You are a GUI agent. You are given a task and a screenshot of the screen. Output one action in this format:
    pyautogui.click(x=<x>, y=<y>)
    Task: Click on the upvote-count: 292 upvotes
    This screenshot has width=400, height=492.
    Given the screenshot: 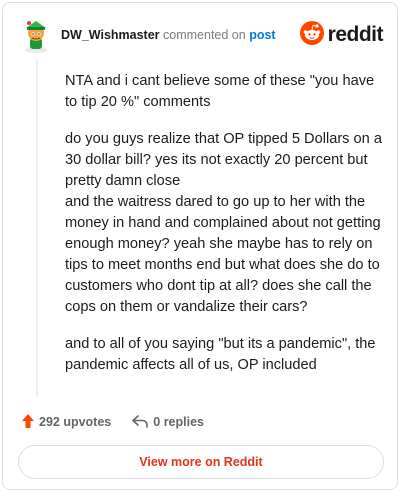 What is the action you would take?
    pyautogui.click(x=75, y=422)
    